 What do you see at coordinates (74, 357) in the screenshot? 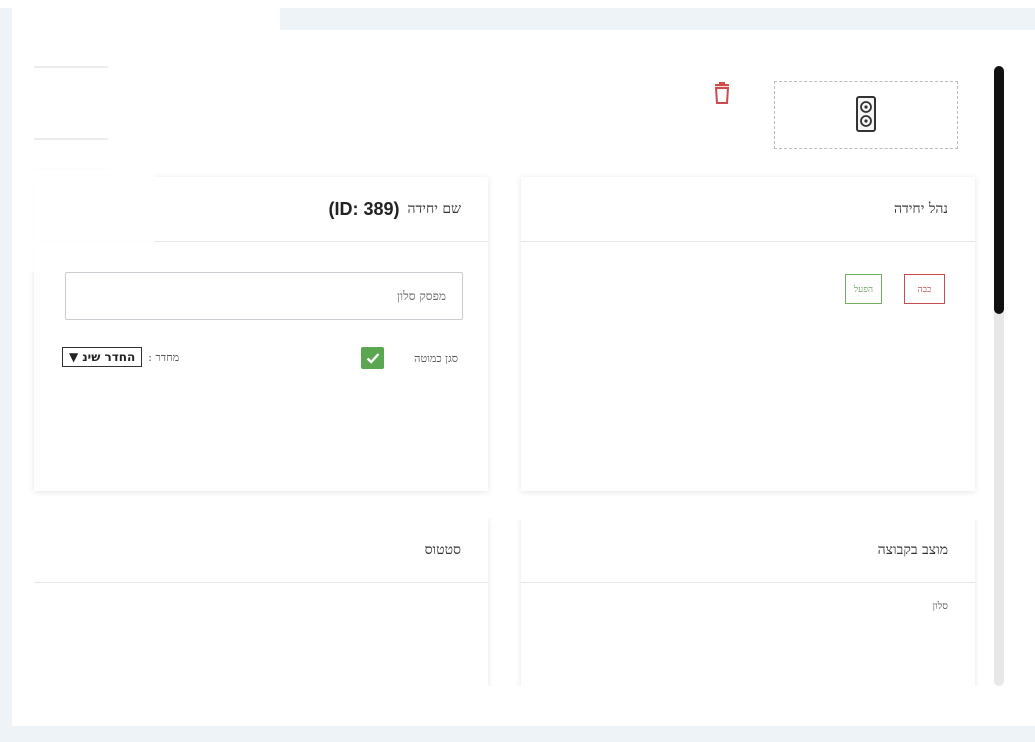
I see `chevron-down-icon: ▼` at bounding box center [74, 357].